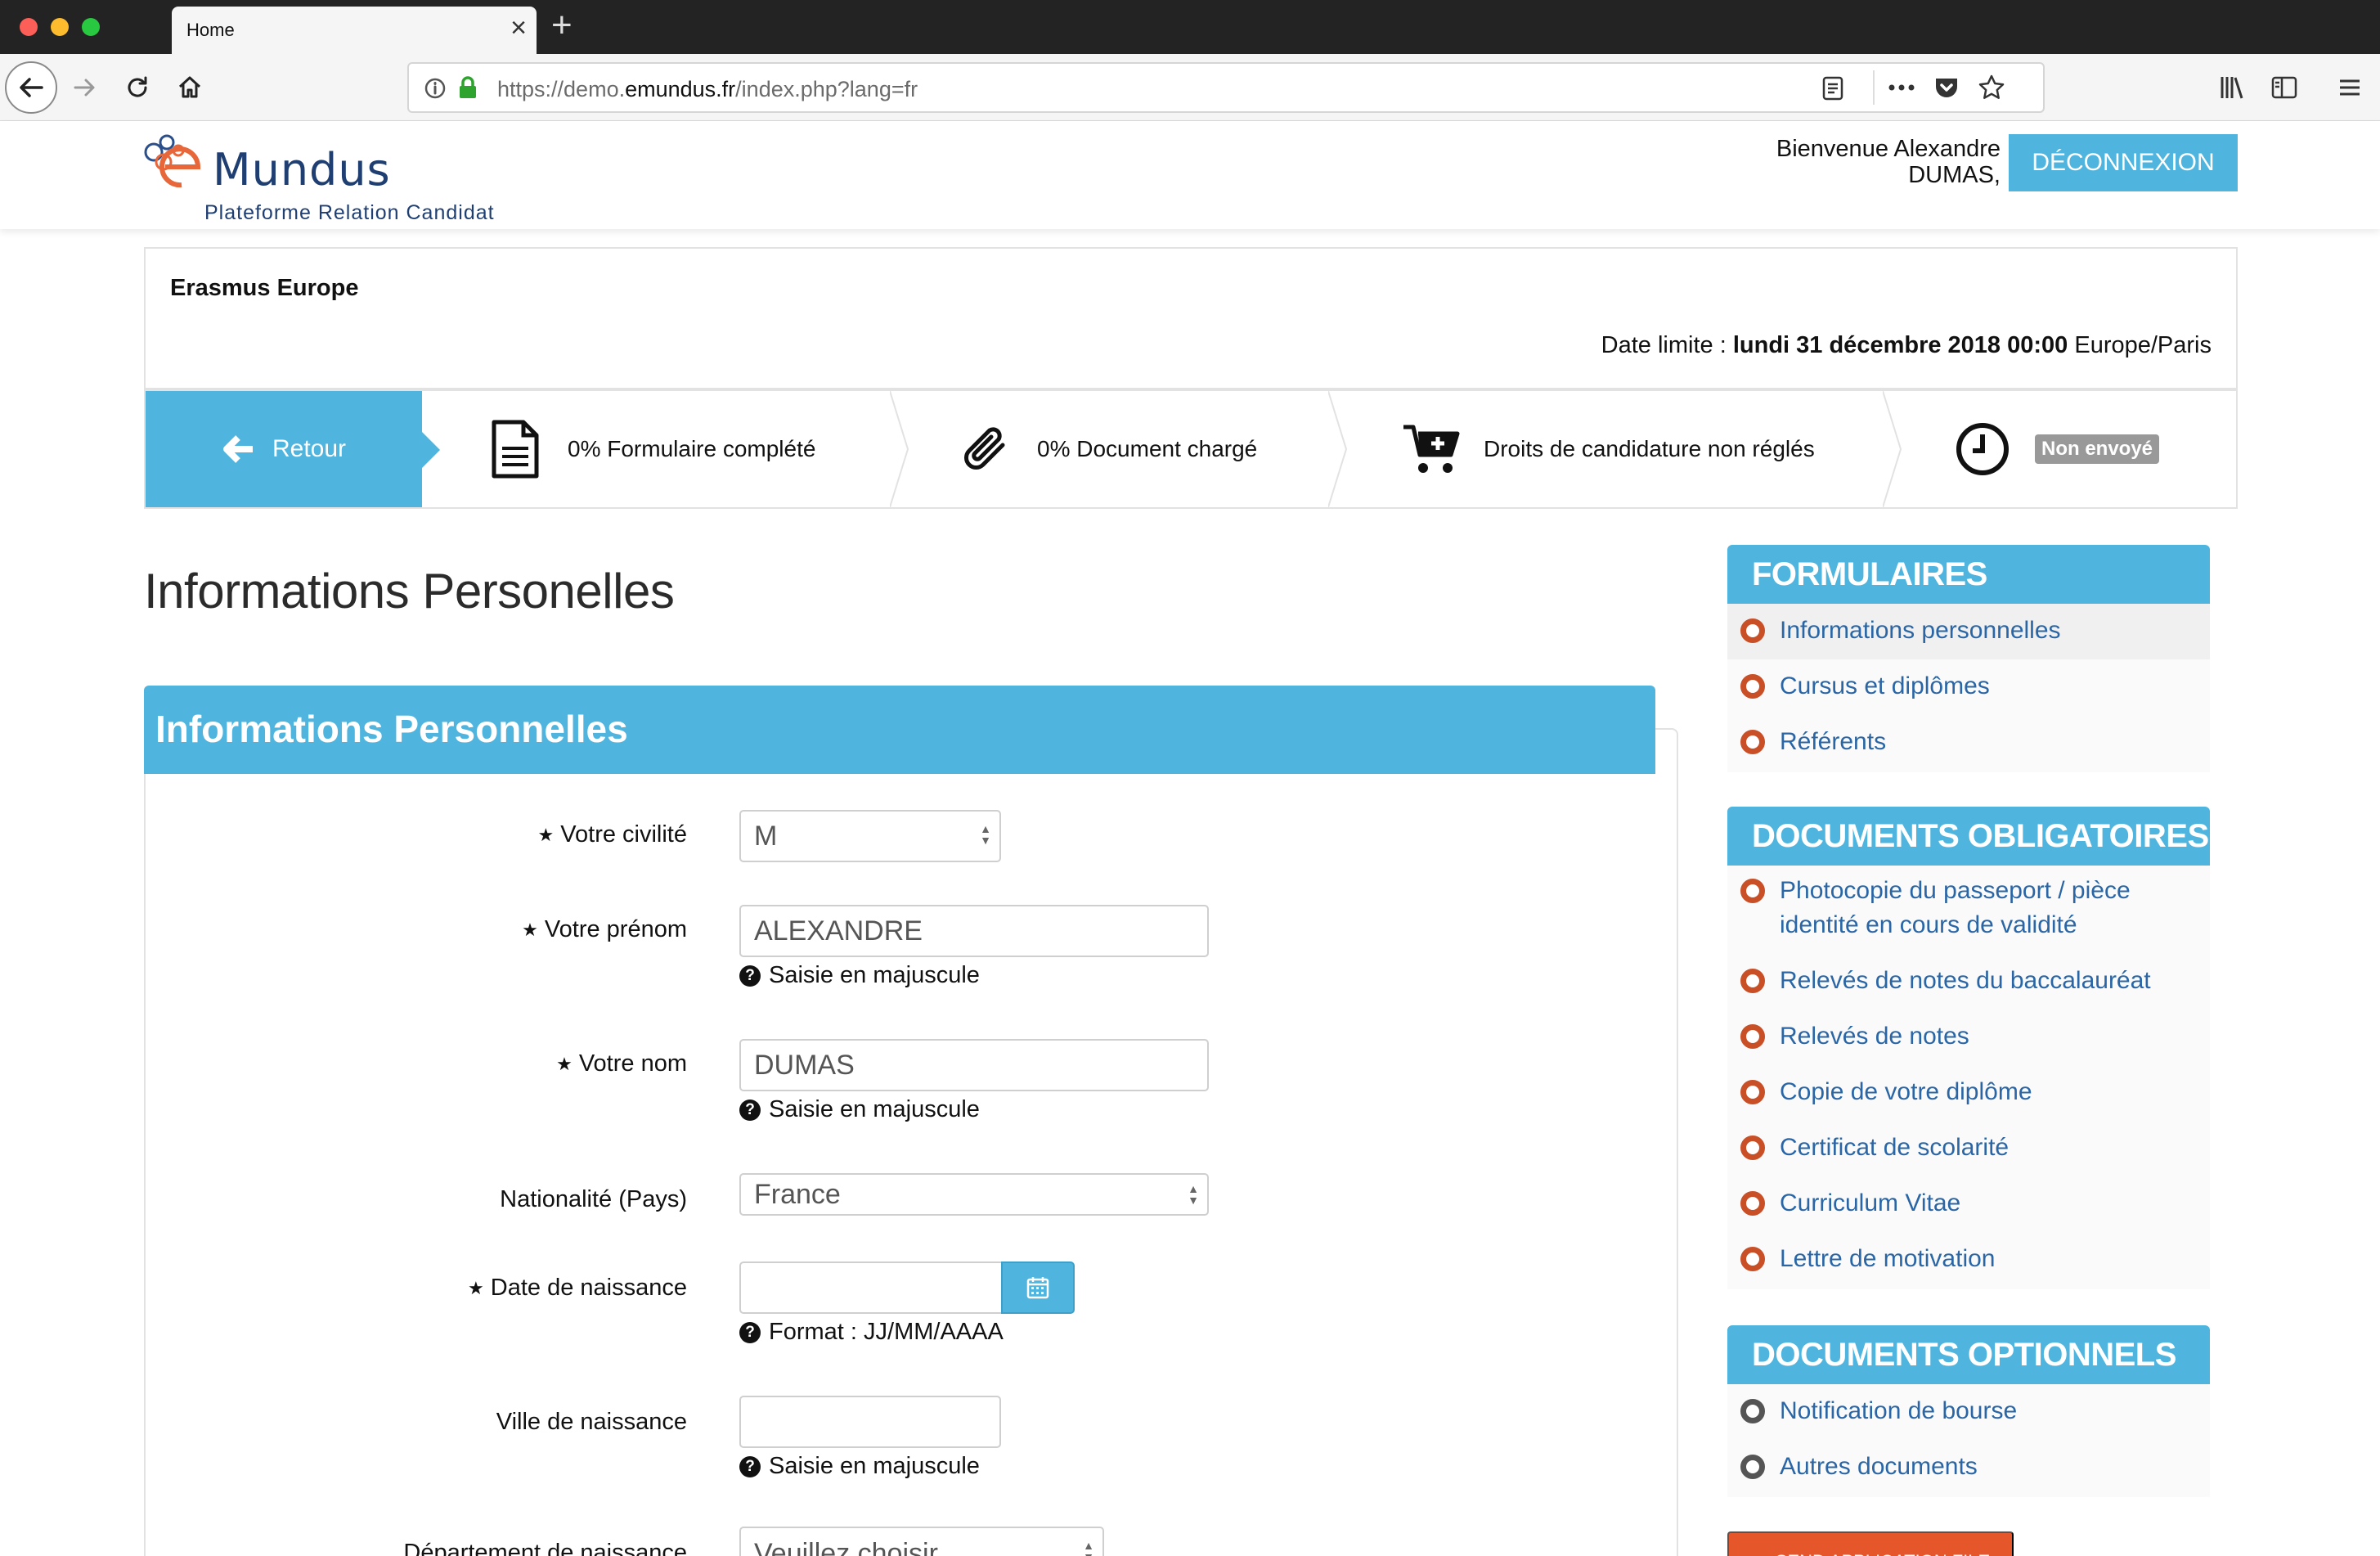 Image resolution: width=2380 pixels, height=1556 pixels. I want to click on bookmark-star-icon, so click(1992, 87).